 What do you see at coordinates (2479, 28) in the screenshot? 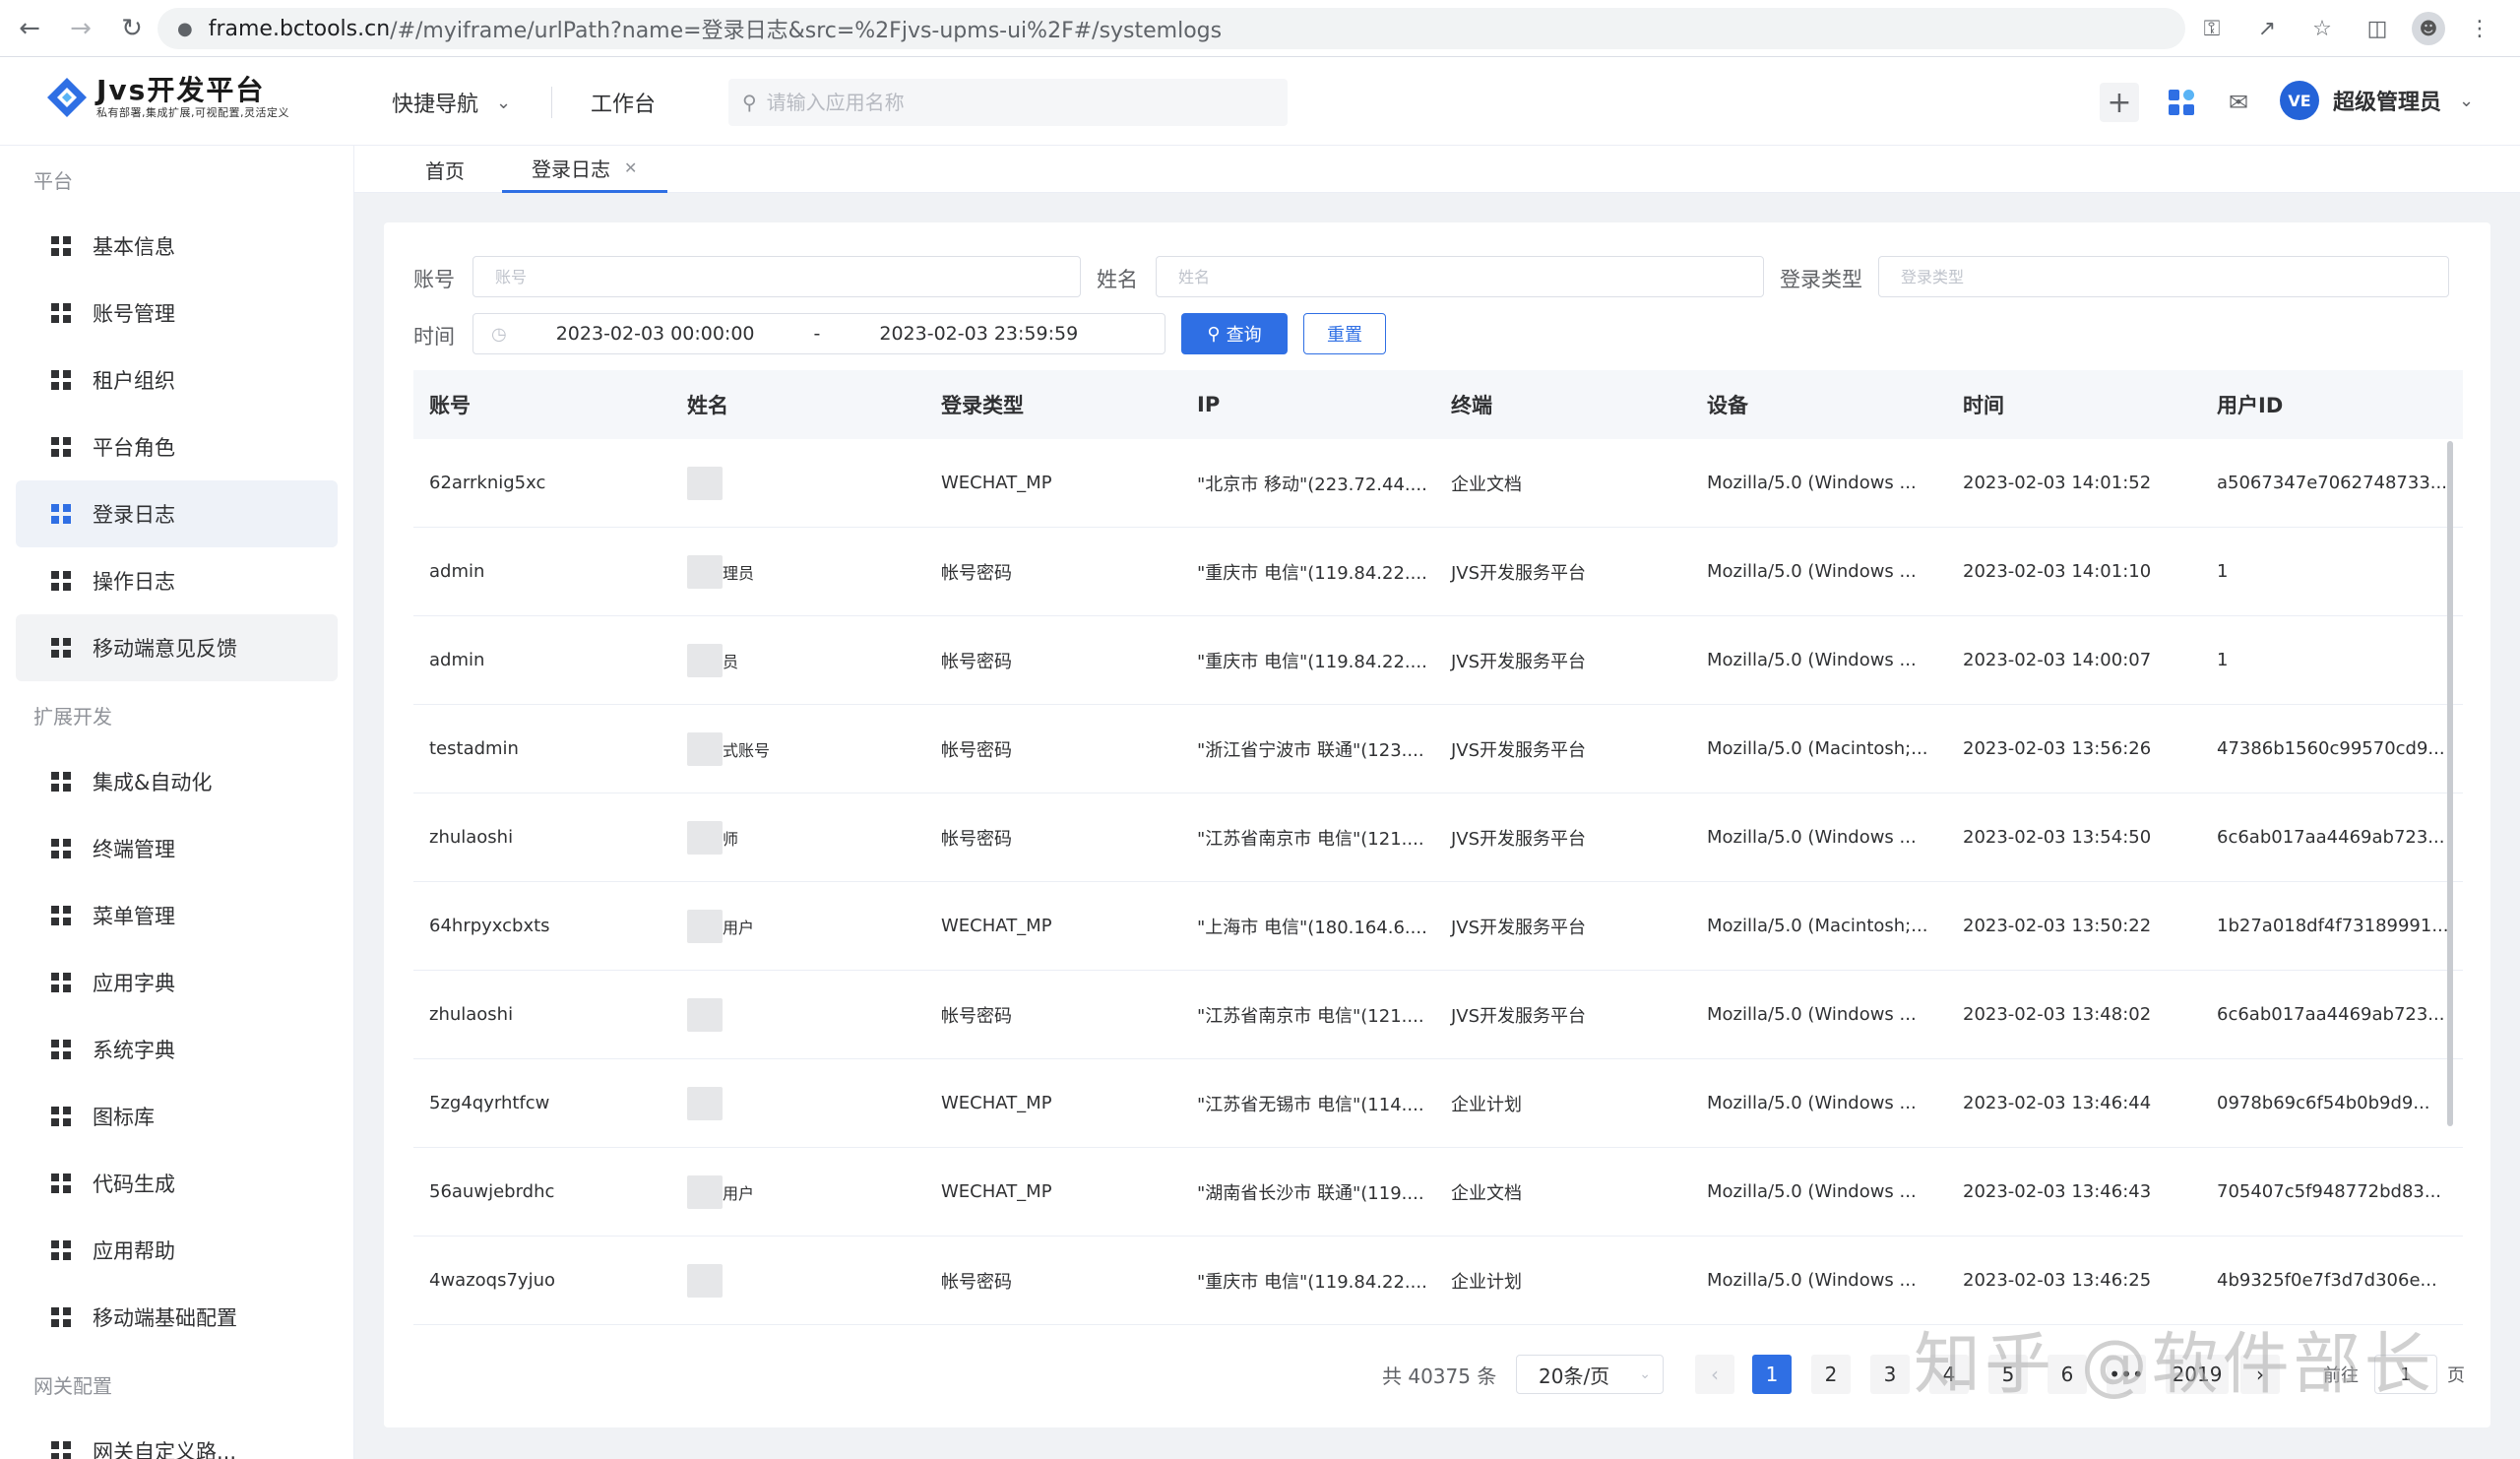
I see `menu-dots-icon: ⋮` at bounding box center [2479, 28].